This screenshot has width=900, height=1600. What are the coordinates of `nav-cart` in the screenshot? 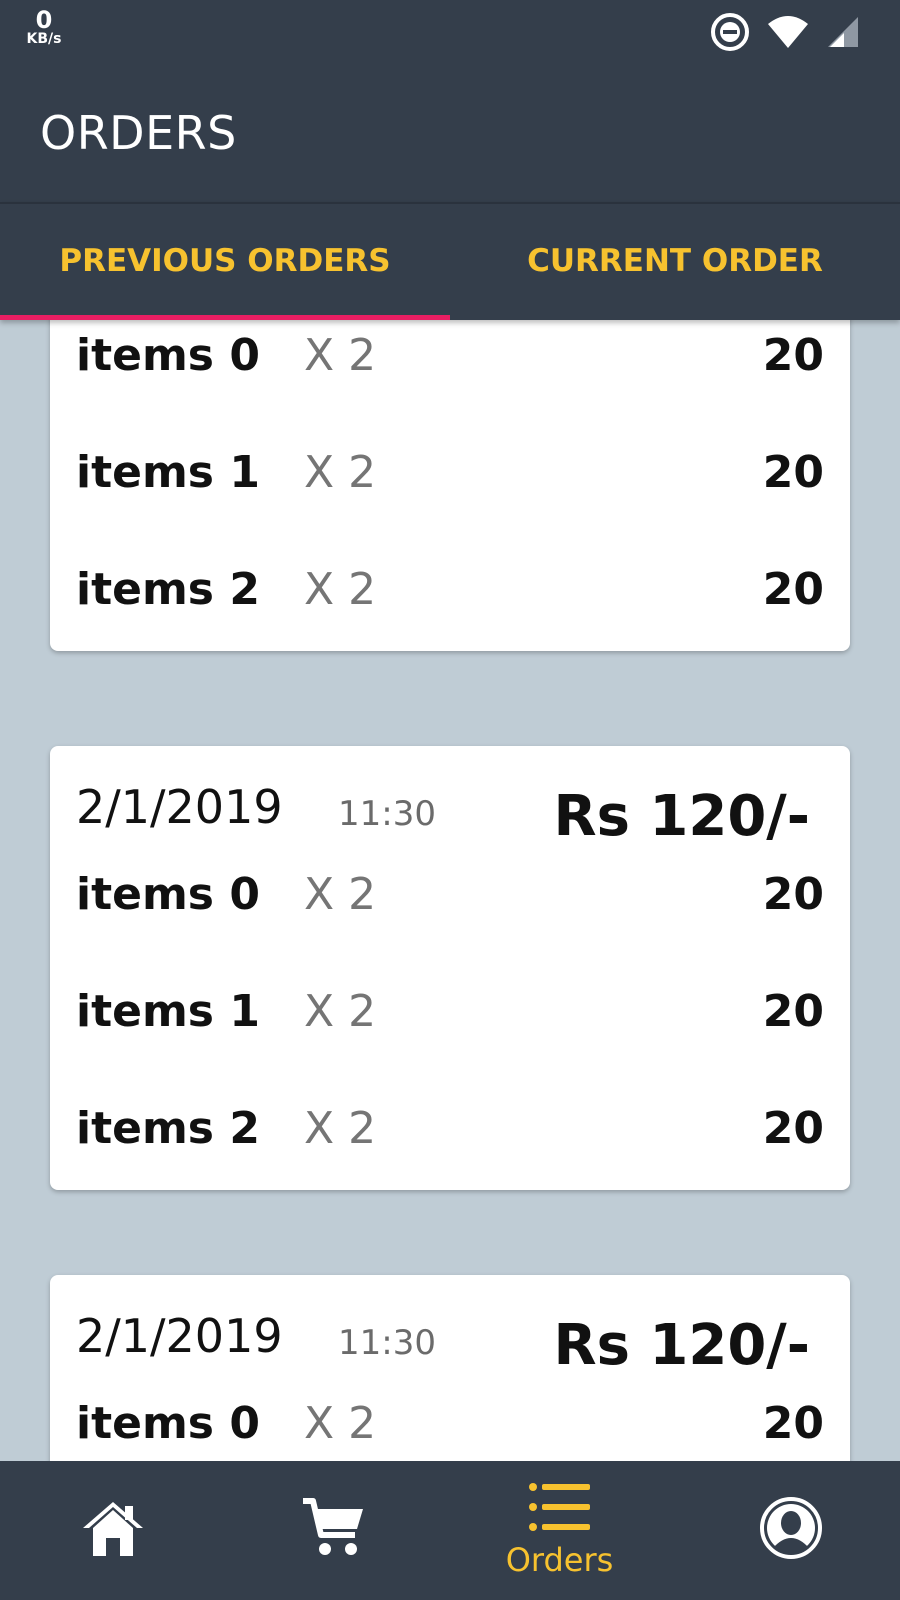 It's located at (332, 1530).